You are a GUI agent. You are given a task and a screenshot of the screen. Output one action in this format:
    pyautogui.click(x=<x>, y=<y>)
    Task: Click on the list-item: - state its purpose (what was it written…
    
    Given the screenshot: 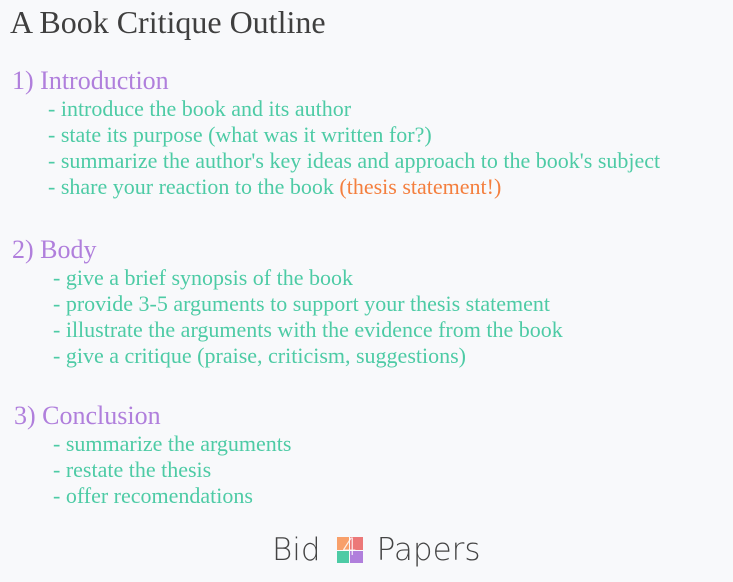 What is the action you would take?
    pyautogui.click(x=240, y=134)
    